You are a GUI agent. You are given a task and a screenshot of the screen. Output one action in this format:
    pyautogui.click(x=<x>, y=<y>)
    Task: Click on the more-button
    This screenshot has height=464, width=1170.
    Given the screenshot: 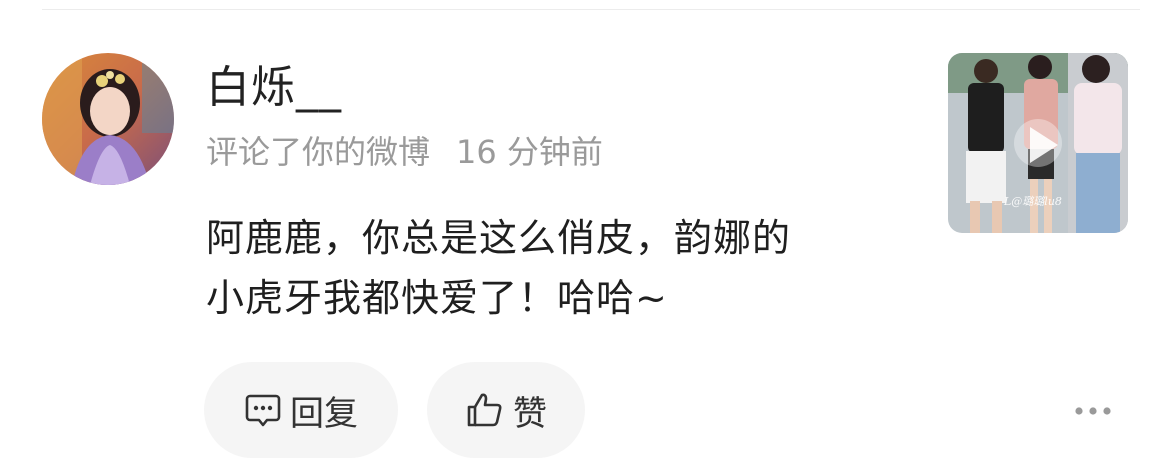 What is the action you would take?
    pyautogui.click(x=1093, y=410)
    